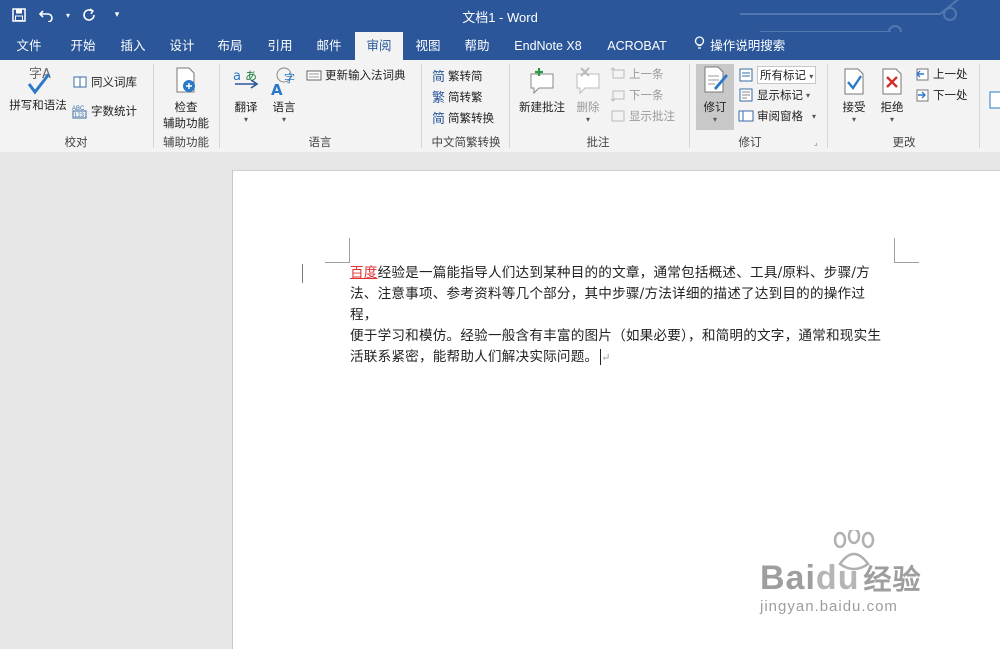 Image resolution: width=1000 pixels, height=649 pixels. Describe the element at coordinates (477, 46) in the screenshot. I see `tab-help: 帮助` at that location.